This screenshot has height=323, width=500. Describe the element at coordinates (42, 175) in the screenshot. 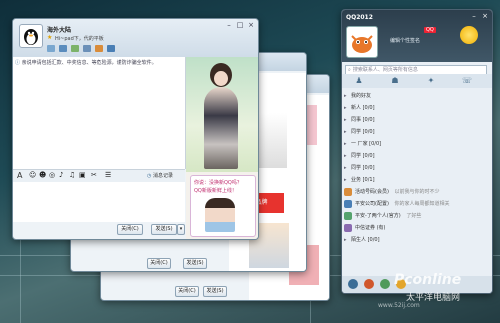

I see `wink-icon: ☻` at that location.